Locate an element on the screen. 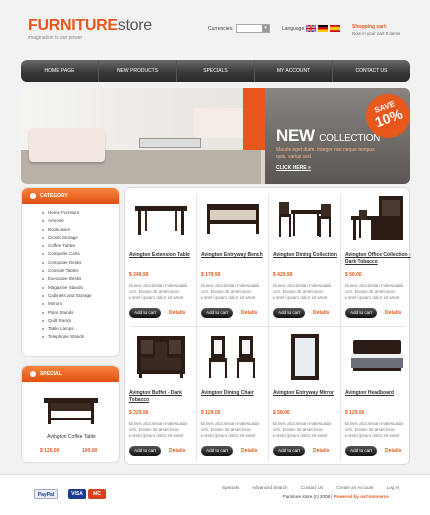  product-name: Avington Entryway Bench is located at coordinates (234, 255).